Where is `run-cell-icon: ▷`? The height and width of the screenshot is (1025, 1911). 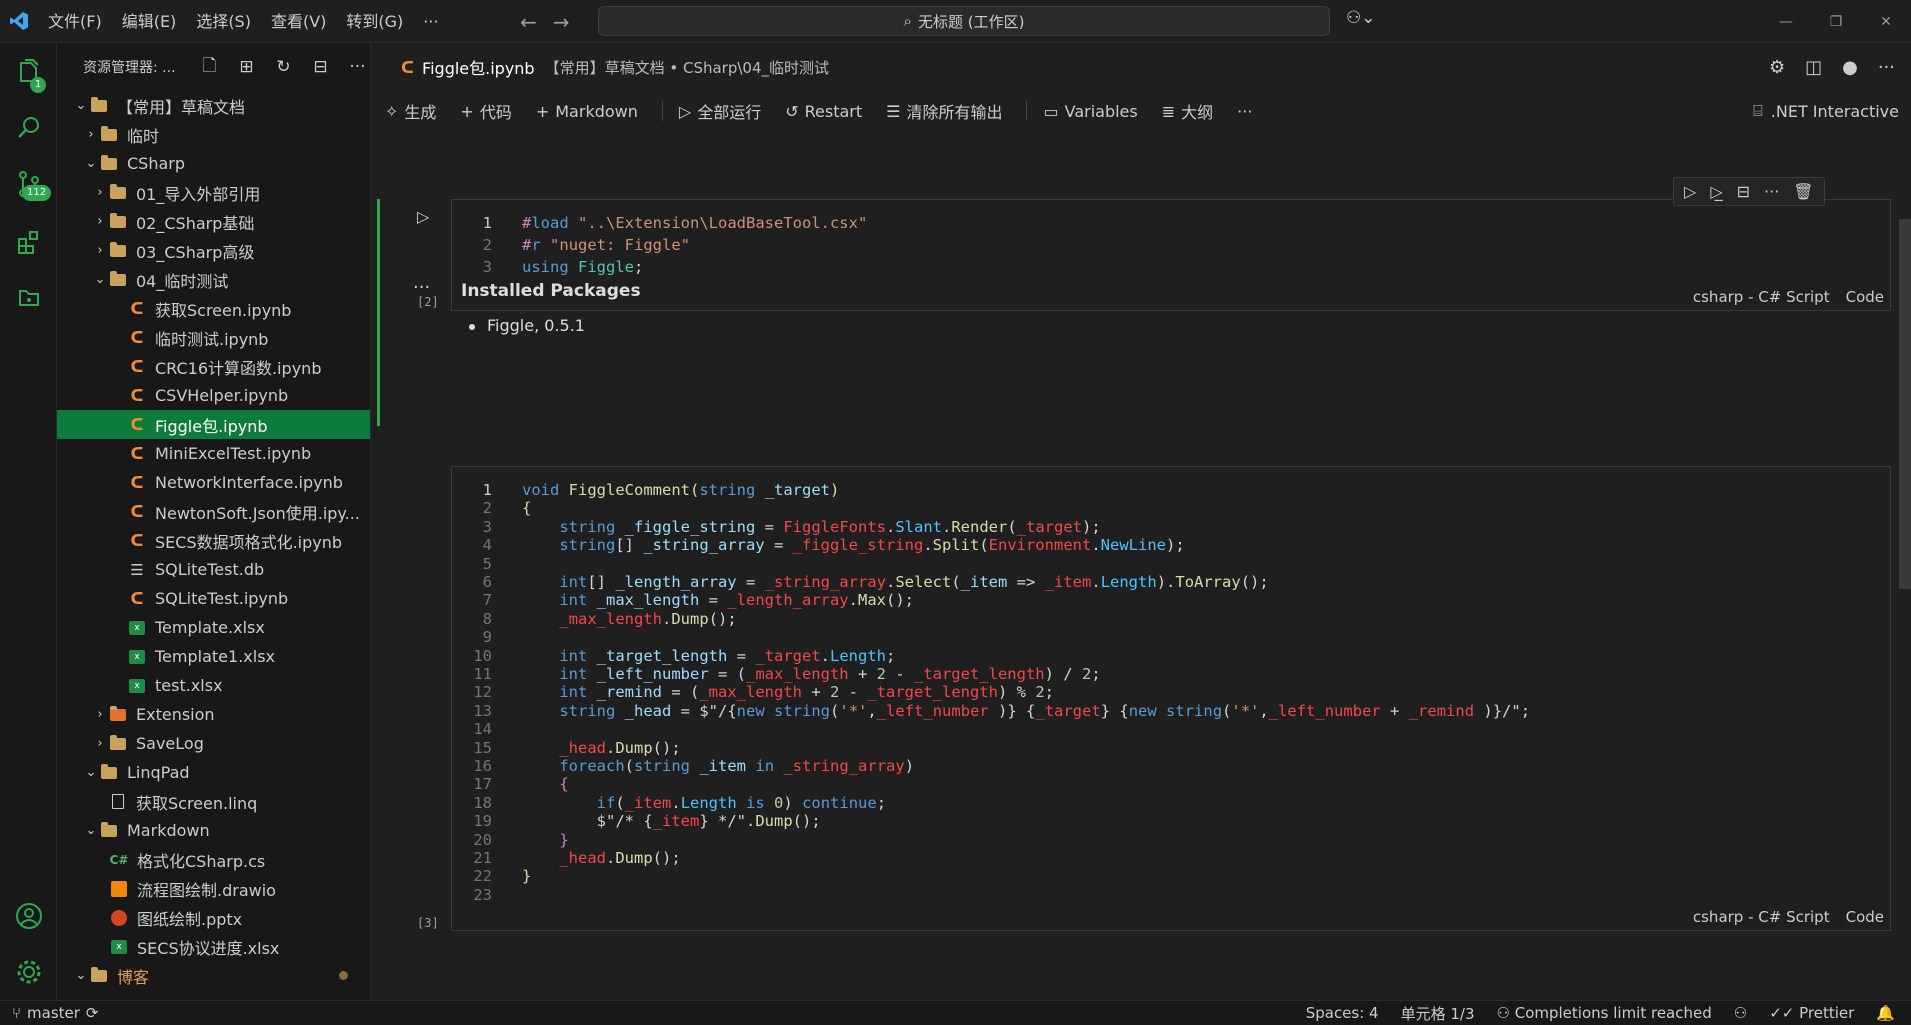
run-cell-icon: ▷ is located at coordinates (423, 216).